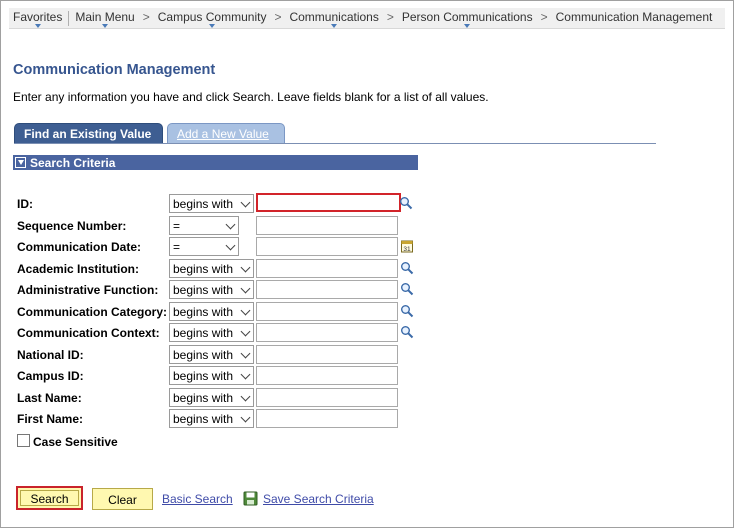 This screenshot has height=528, width=734. What do you see at coordinates (92, 312) in the screenshot?
I see `field-label: Communication Category:` at bounding box center [92, 312].